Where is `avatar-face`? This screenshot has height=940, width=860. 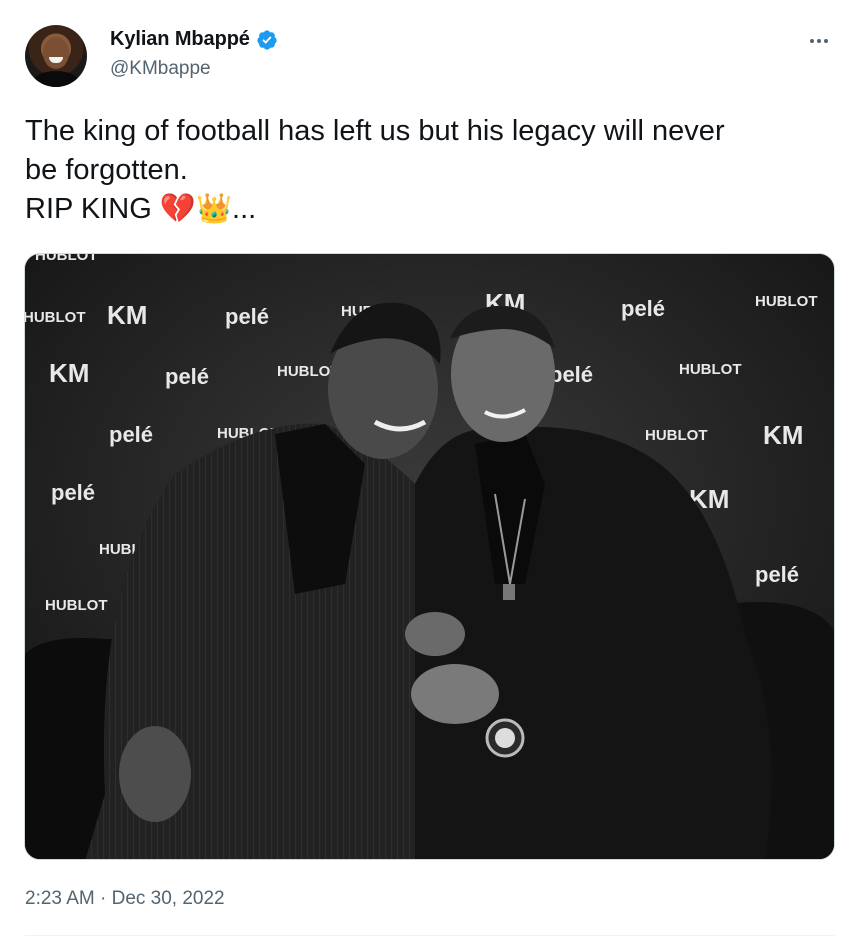
avatar-face is located at coordinates (56, 53).